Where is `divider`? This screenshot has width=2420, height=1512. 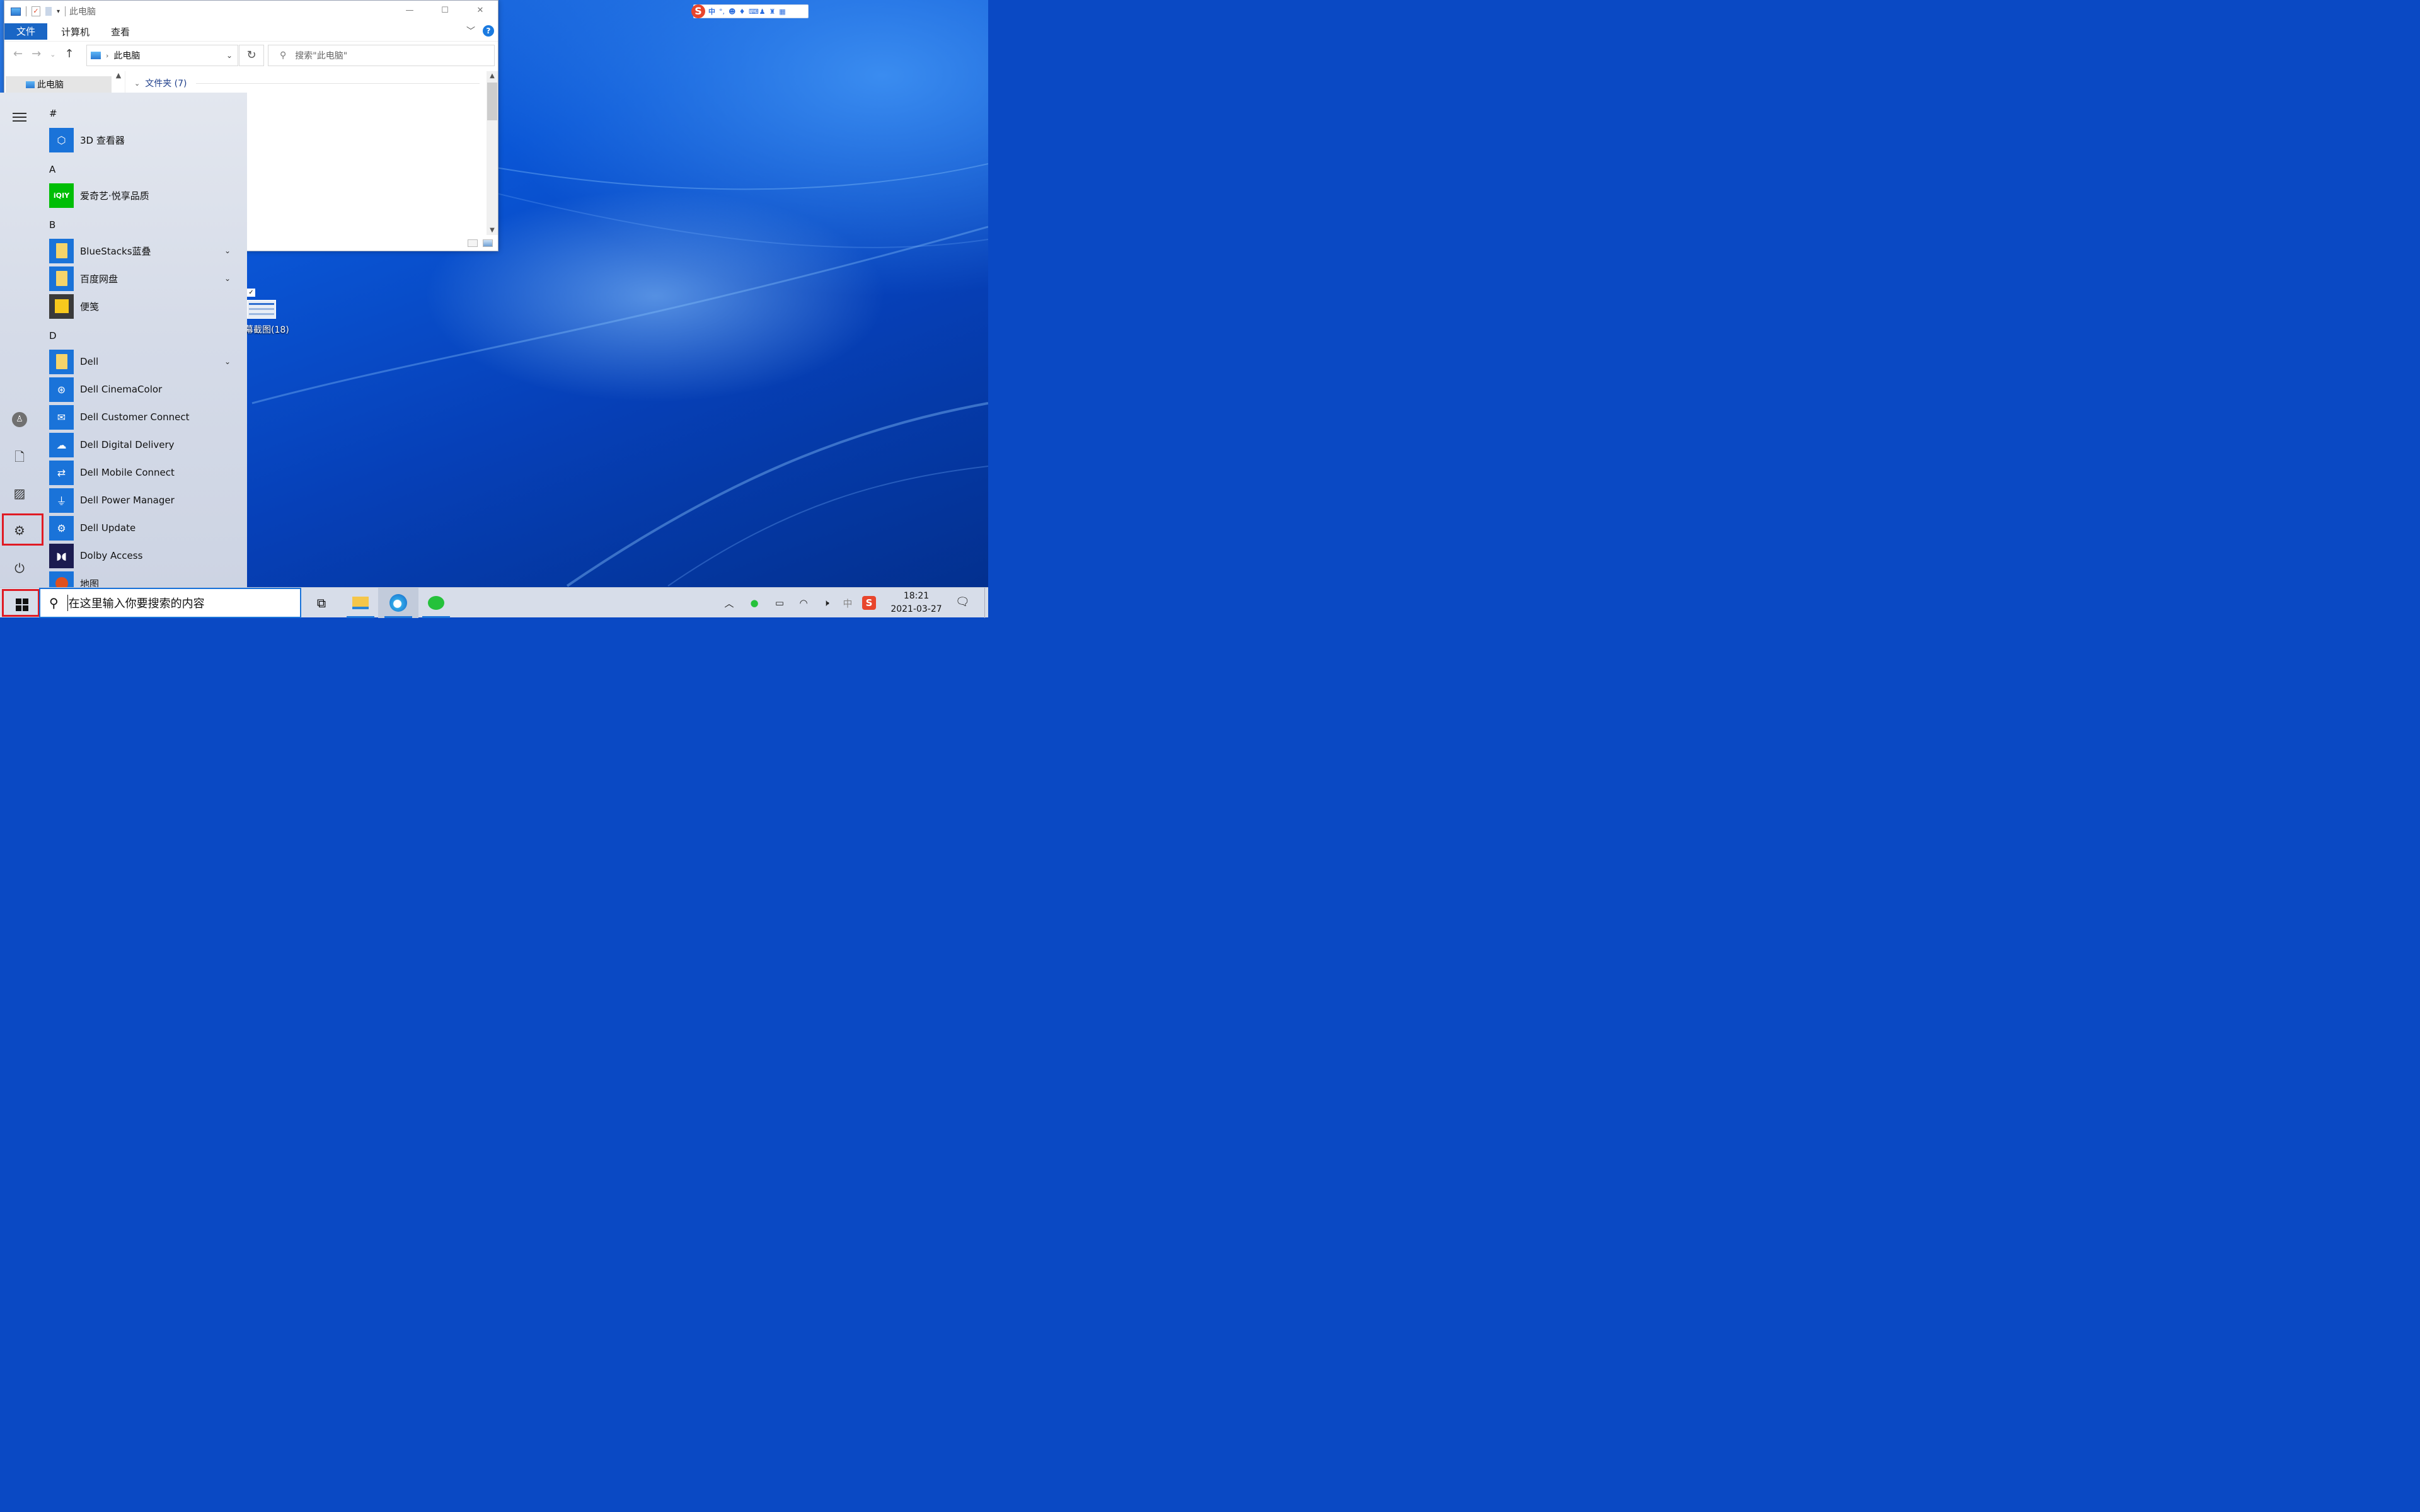
divider is located at coordinates (338, 83).